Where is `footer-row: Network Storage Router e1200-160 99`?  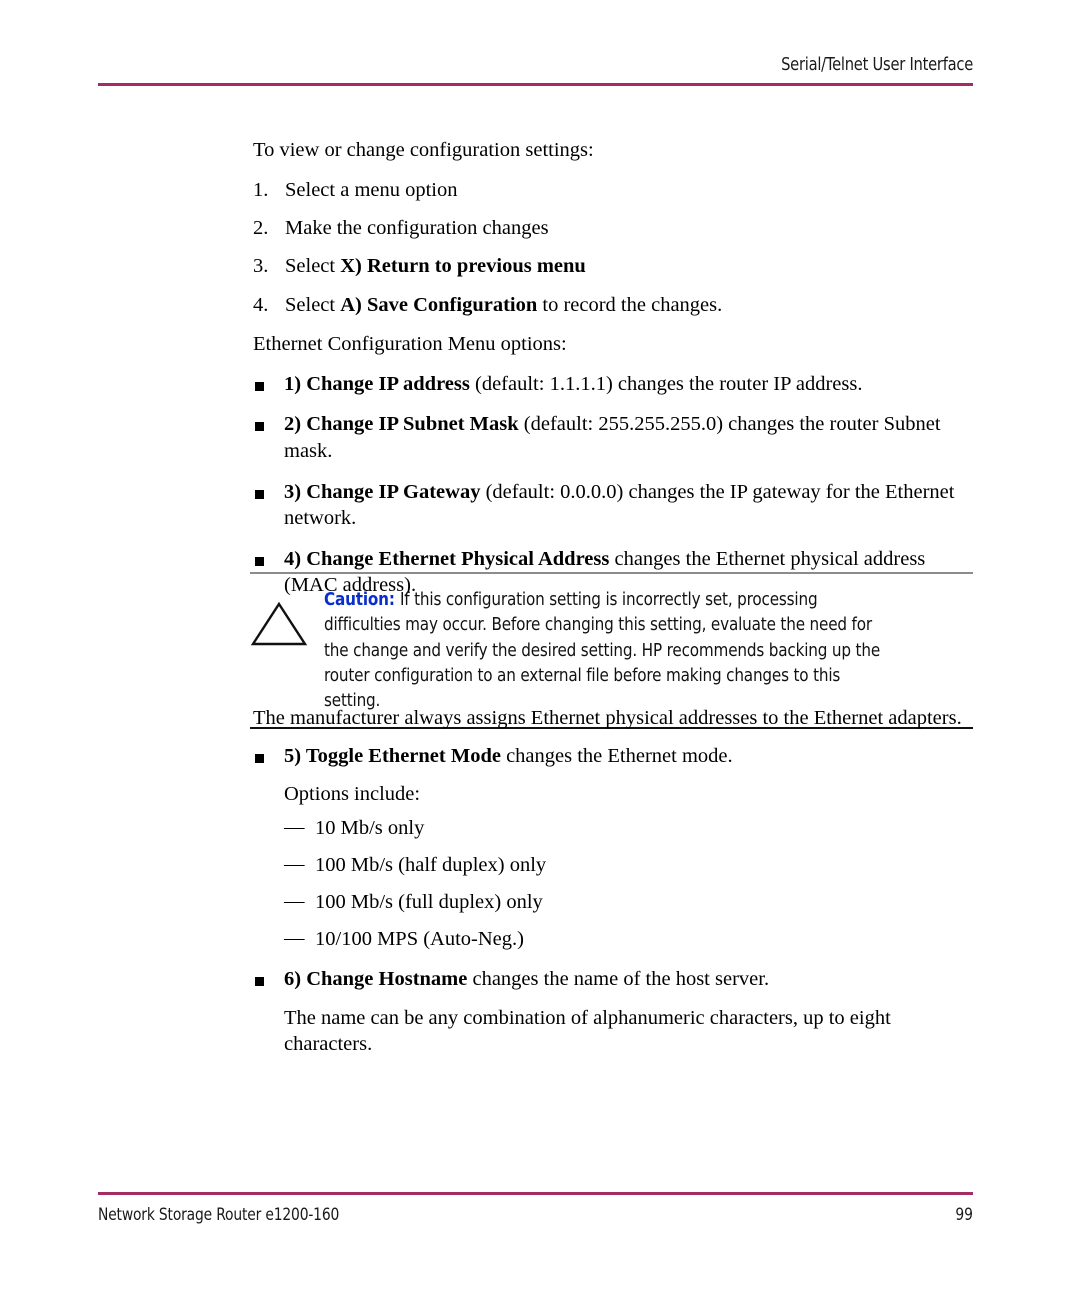 footer-row: Network Storage Router e1200-160 99 is located at coordinates (535, 1214).